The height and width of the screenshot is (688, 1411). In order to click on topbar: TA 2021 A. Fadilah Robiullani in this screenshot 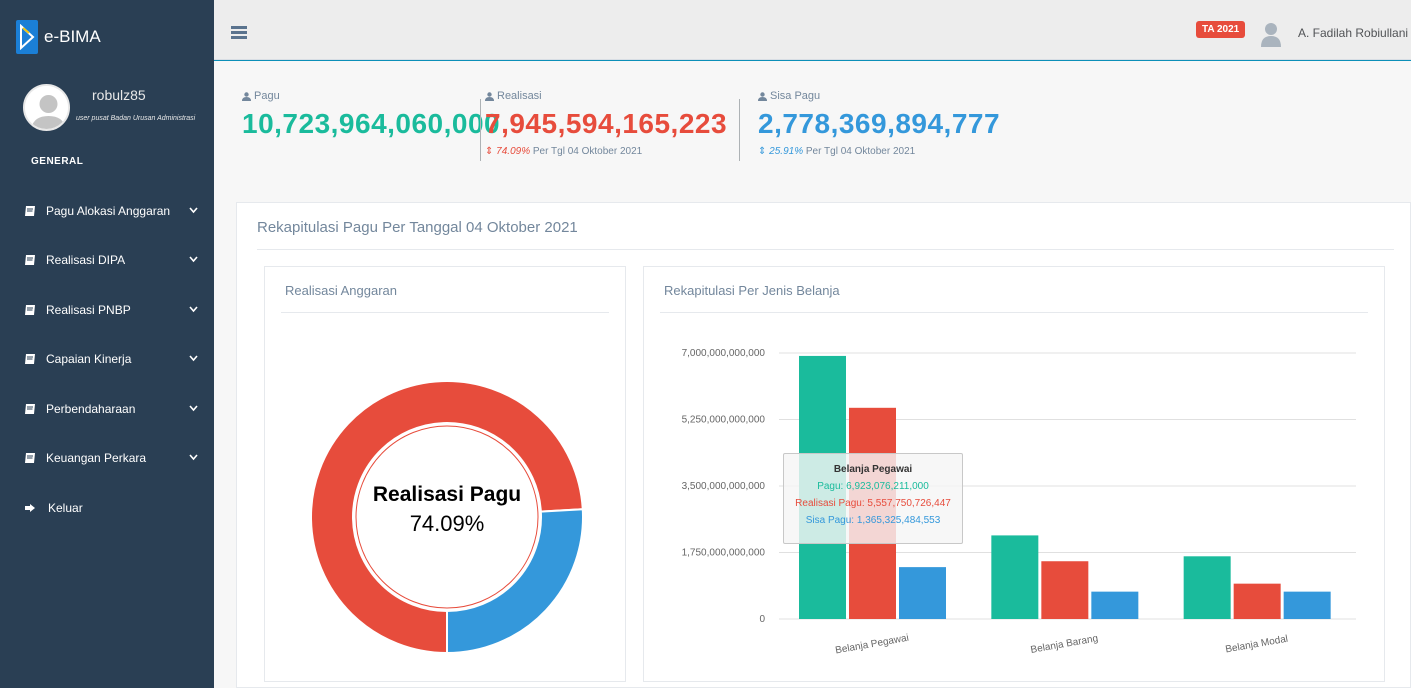, I will do `click(812, 30)`.